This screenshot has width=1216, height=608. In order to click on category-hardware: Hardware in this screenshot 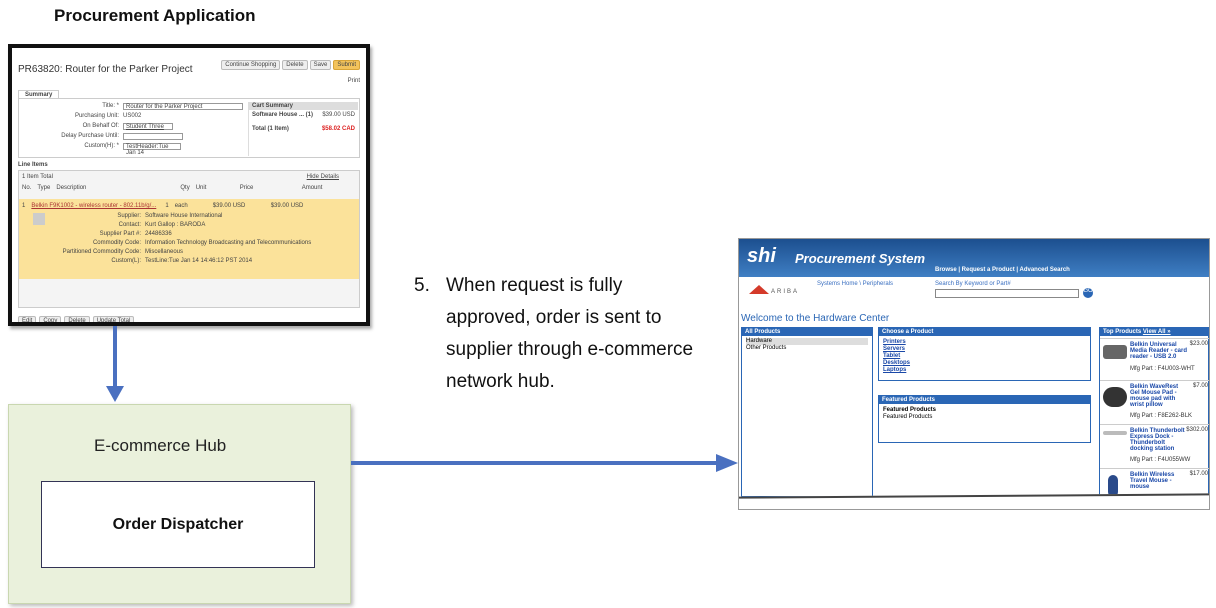, I will do `click(807, 341)`.